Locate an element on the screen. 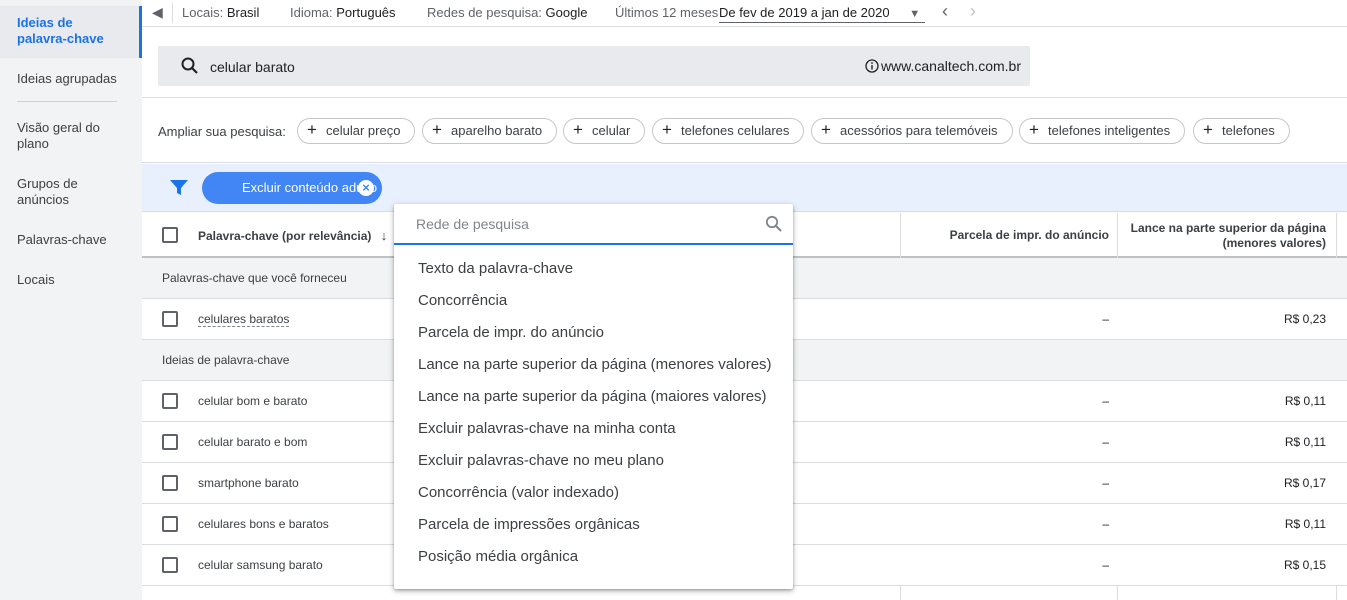 This screenshot has width=1347, height=600. keyword-cell: celular barato e bom is located at coordinates (253, 442).